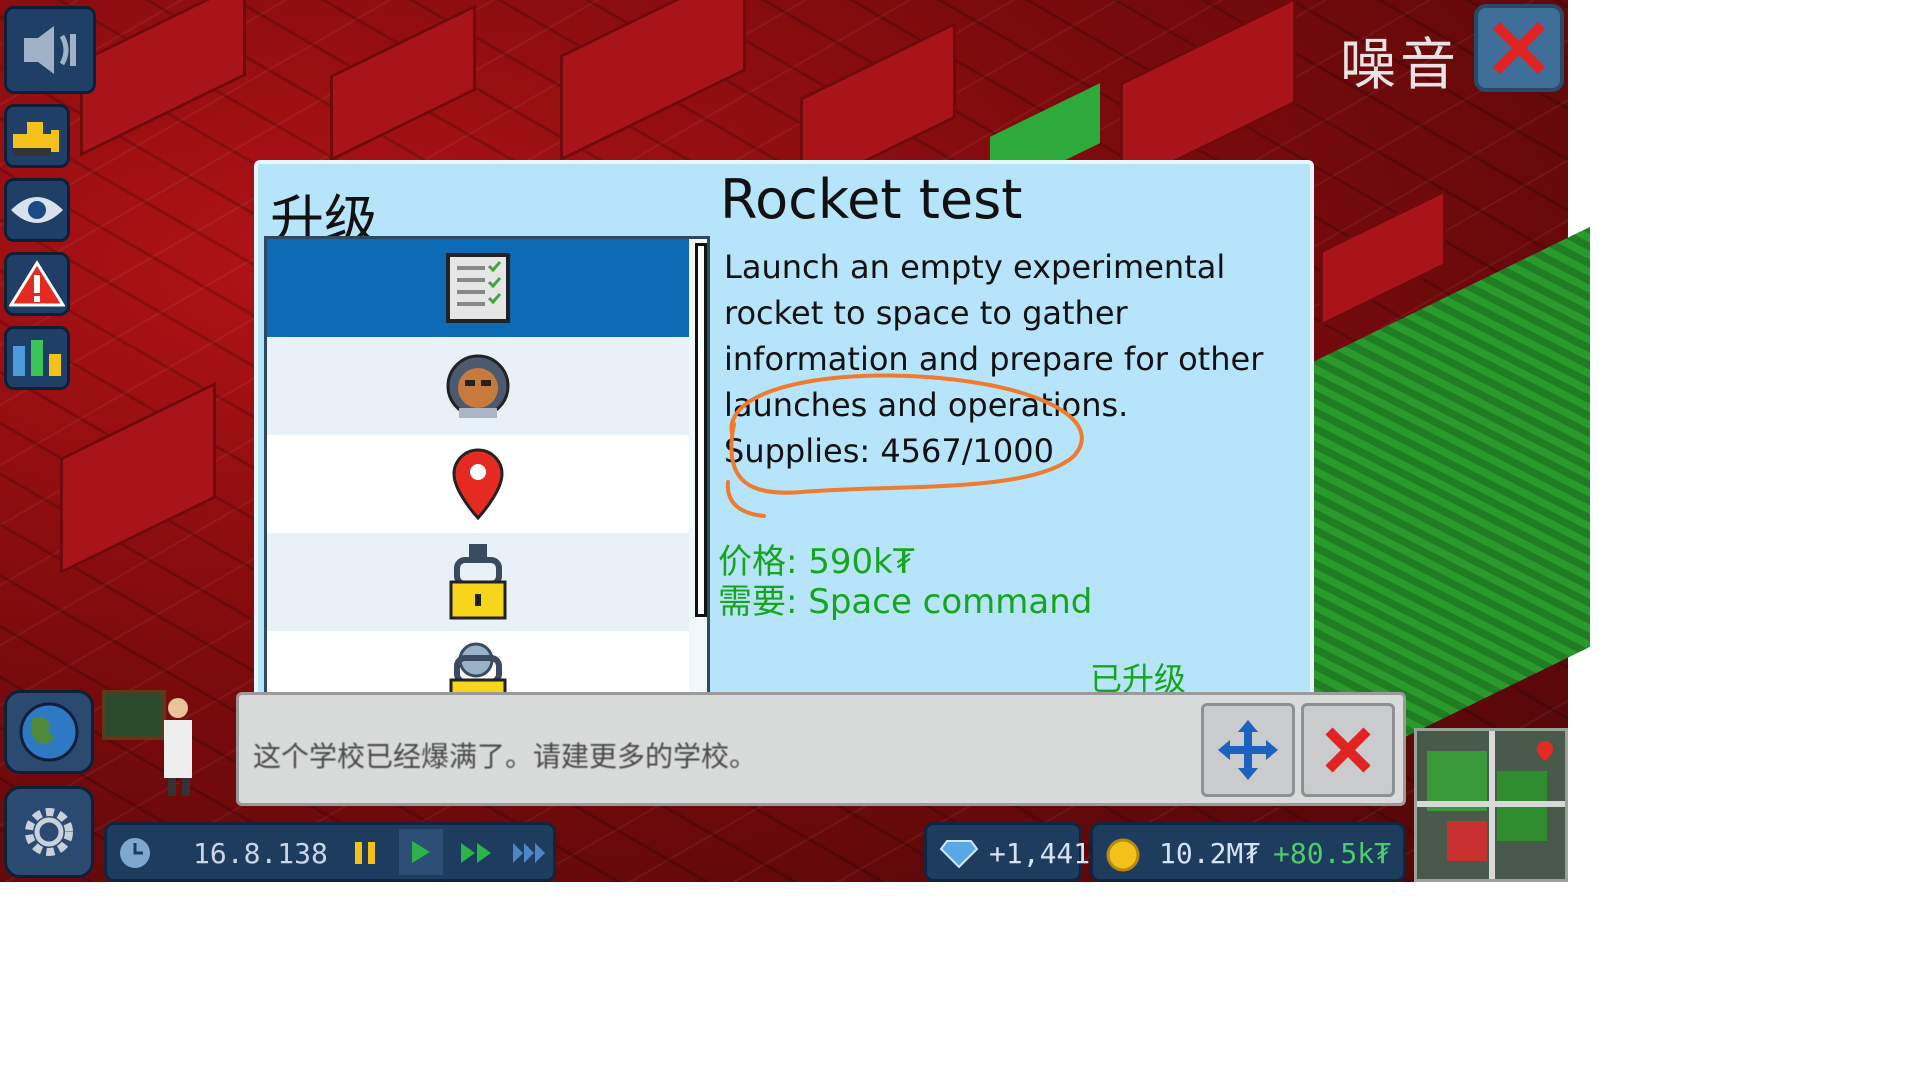  I want to click on padlock-locked-icon, so click(478, 582).